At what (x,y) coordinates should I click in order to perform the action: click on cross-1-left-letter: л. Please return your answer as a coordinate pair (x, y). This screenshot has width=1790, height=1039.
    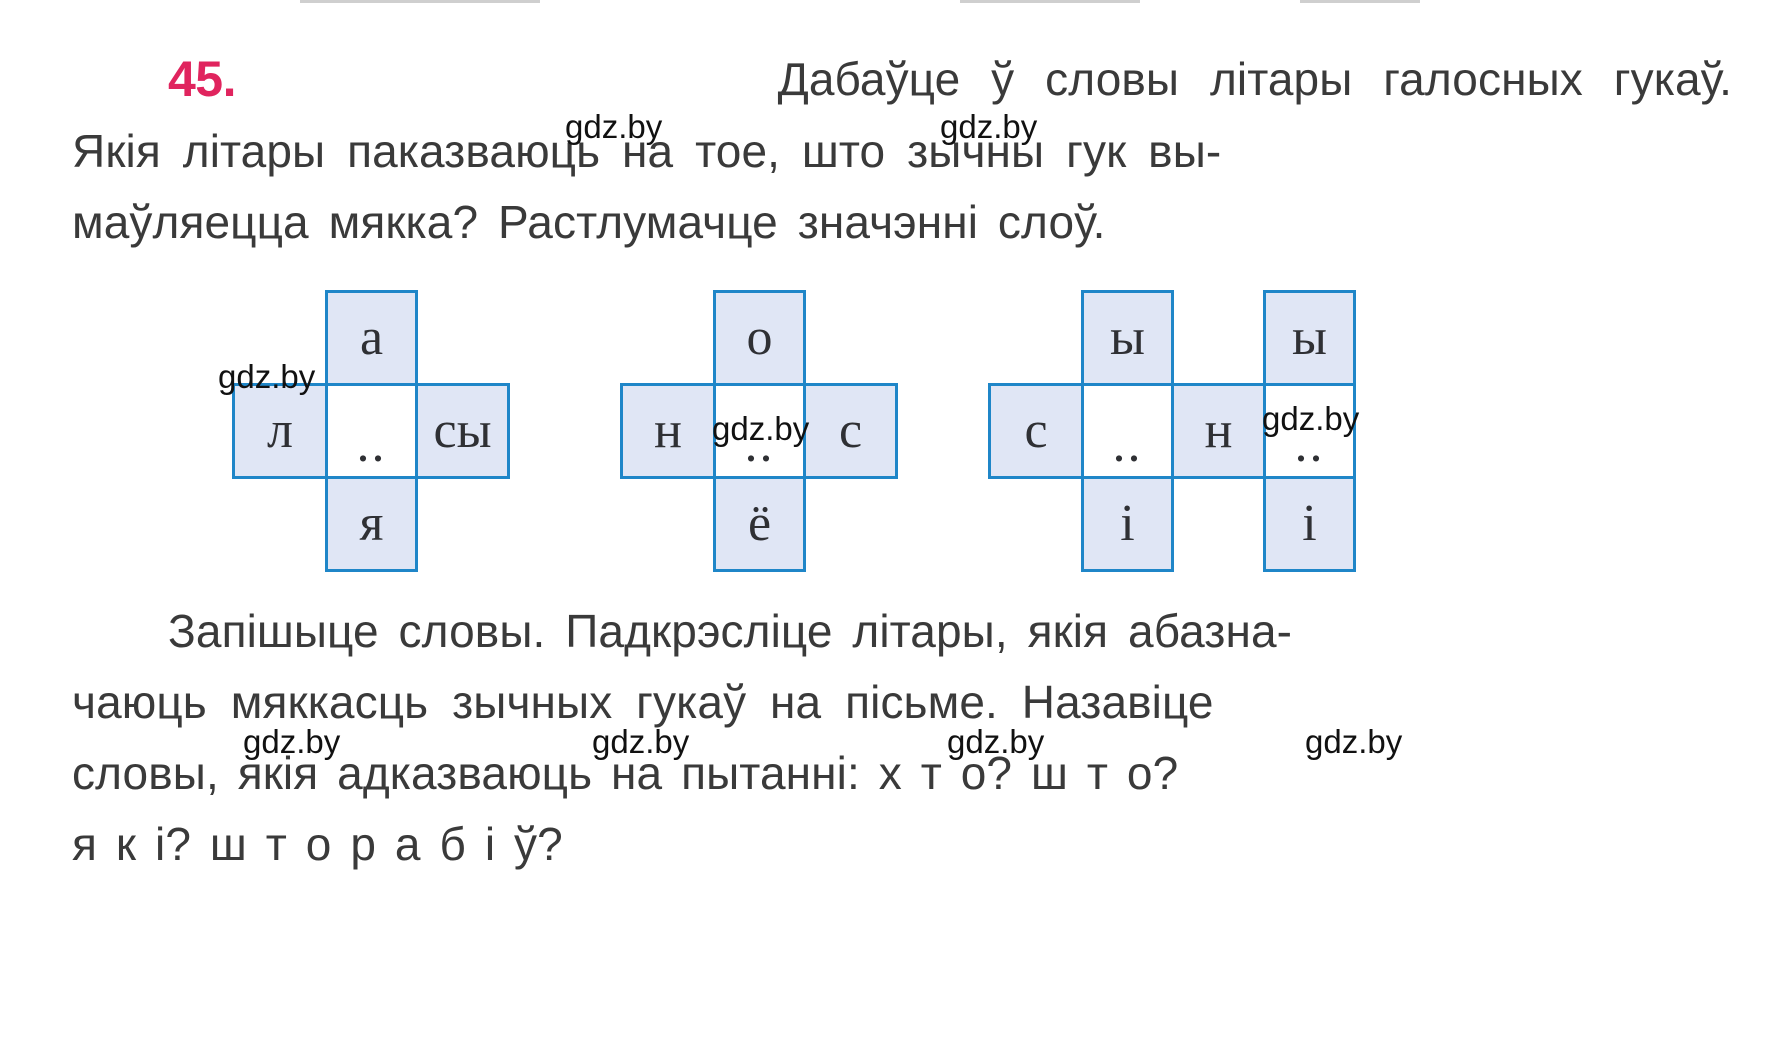
    Looking at the image, I should click on (280, 430).